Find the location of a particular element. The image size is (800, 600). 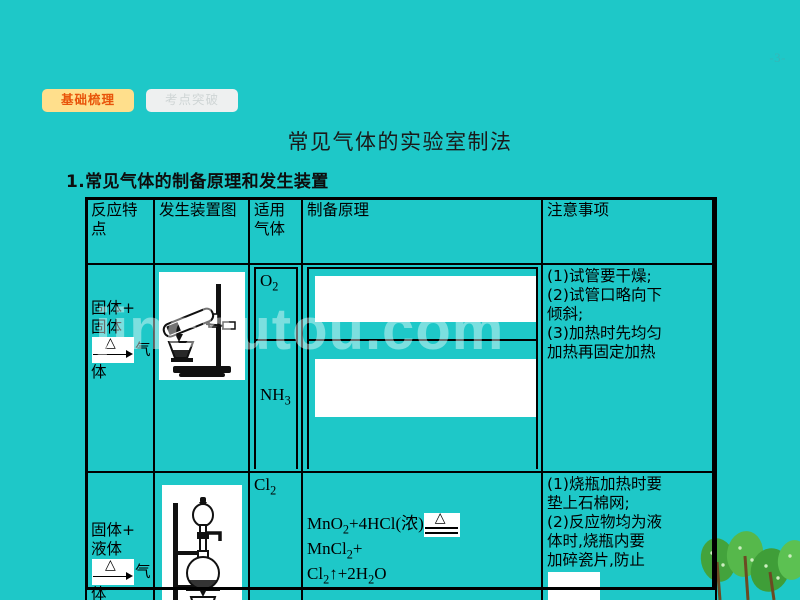

gas-cell-o2: O2 is located at coordinates (276, 304).